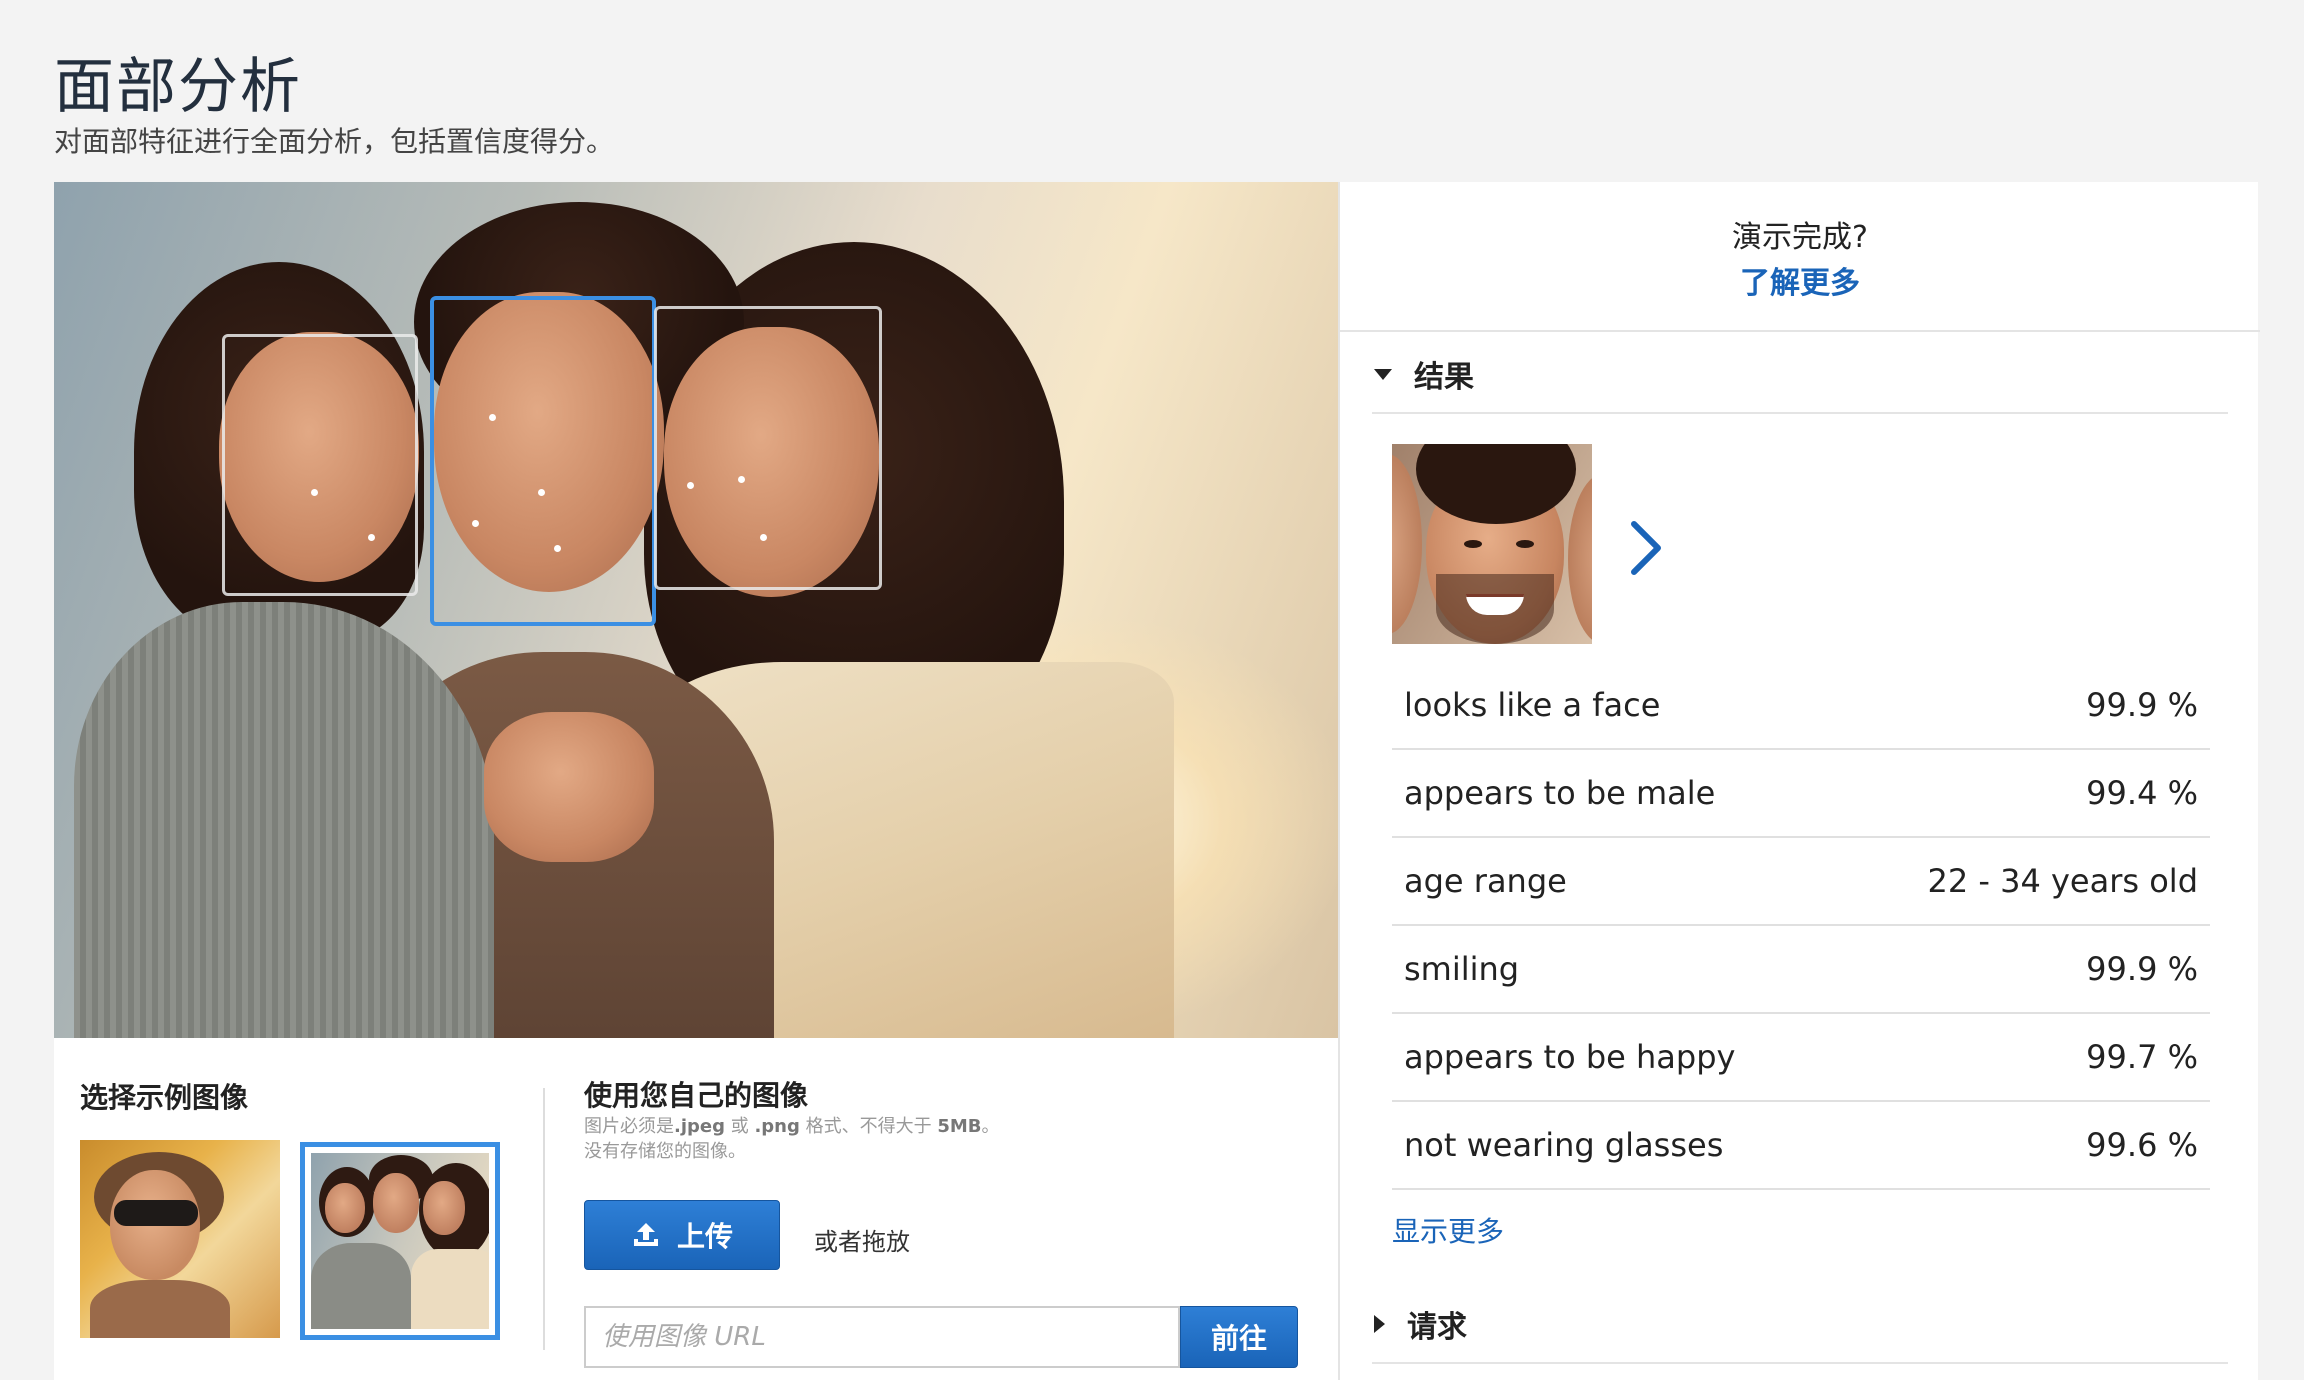 Image resolution: width=2304 pixels, height=1380 pixels. I want to click on thumb-blanket, so click(450, 1289).